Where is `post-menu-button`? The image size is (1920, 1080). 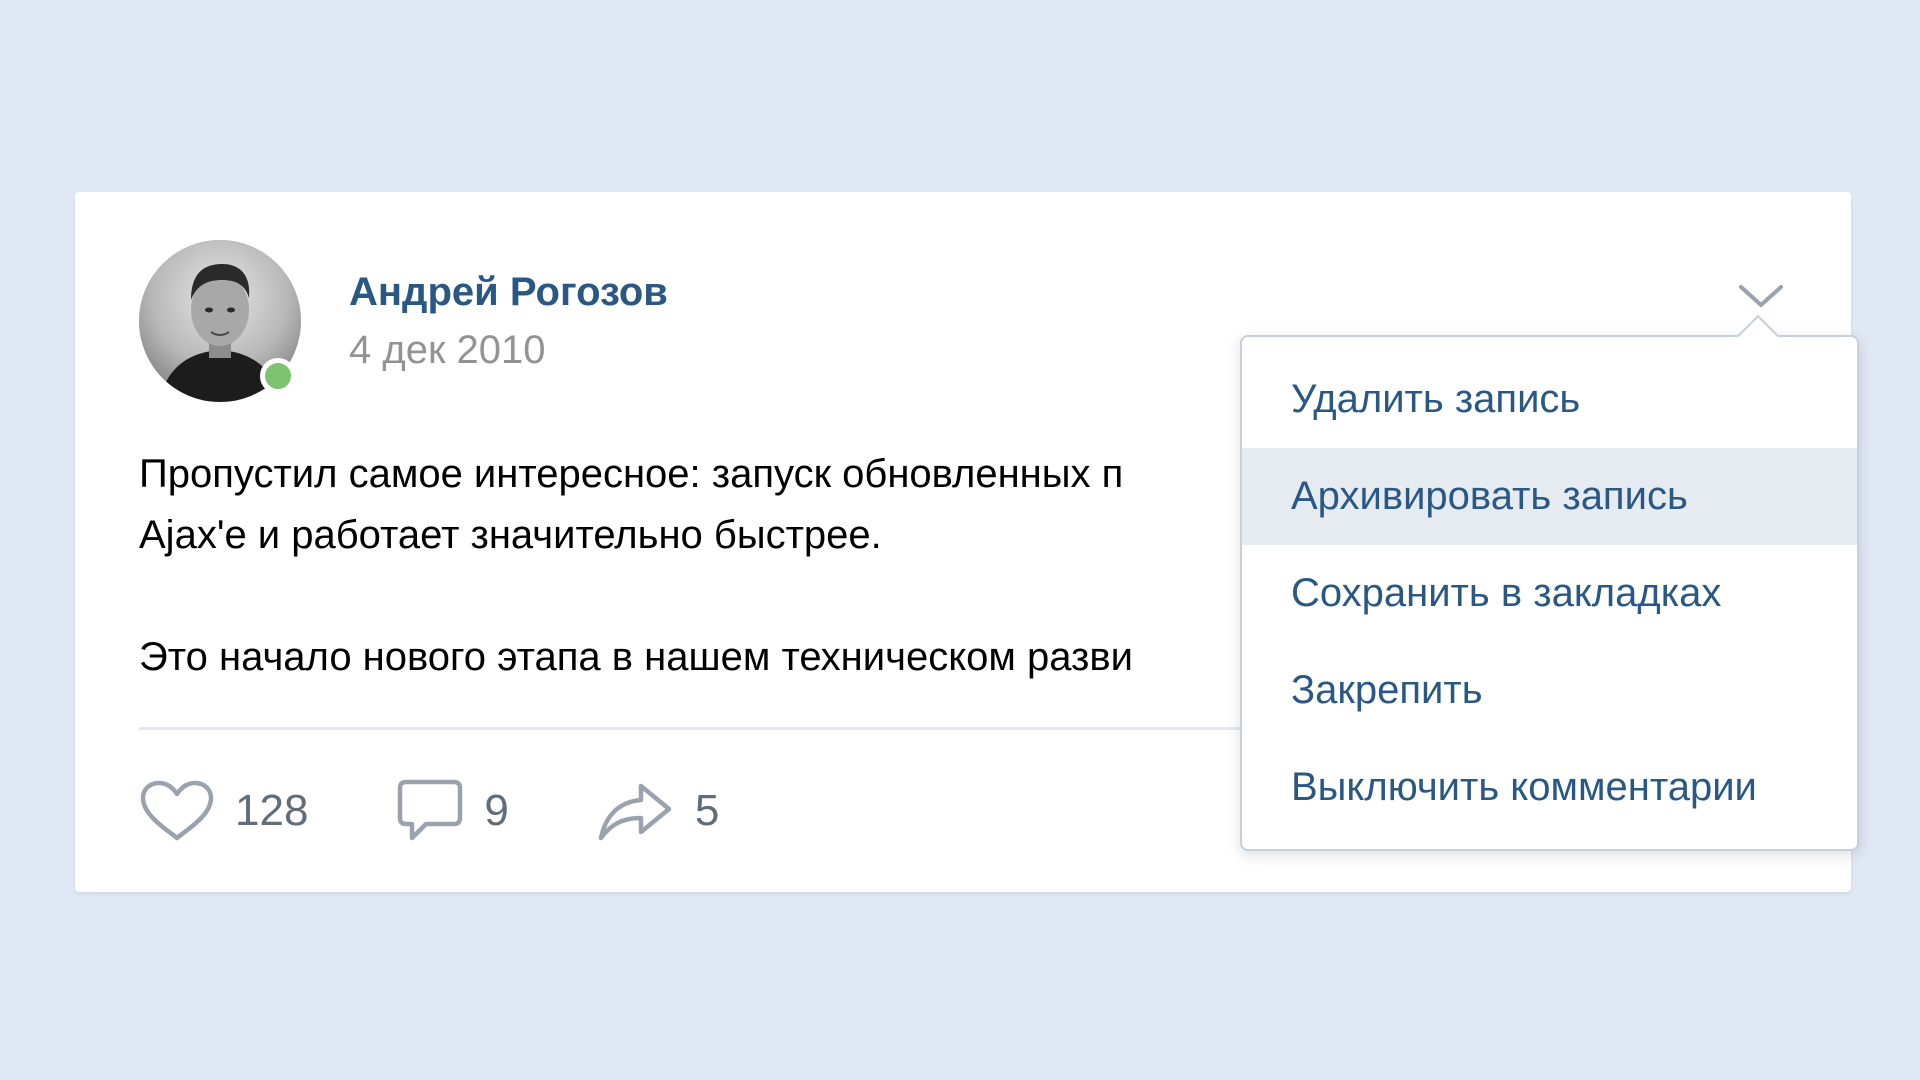
post-menu-button is located at coordinates (1761, 296).